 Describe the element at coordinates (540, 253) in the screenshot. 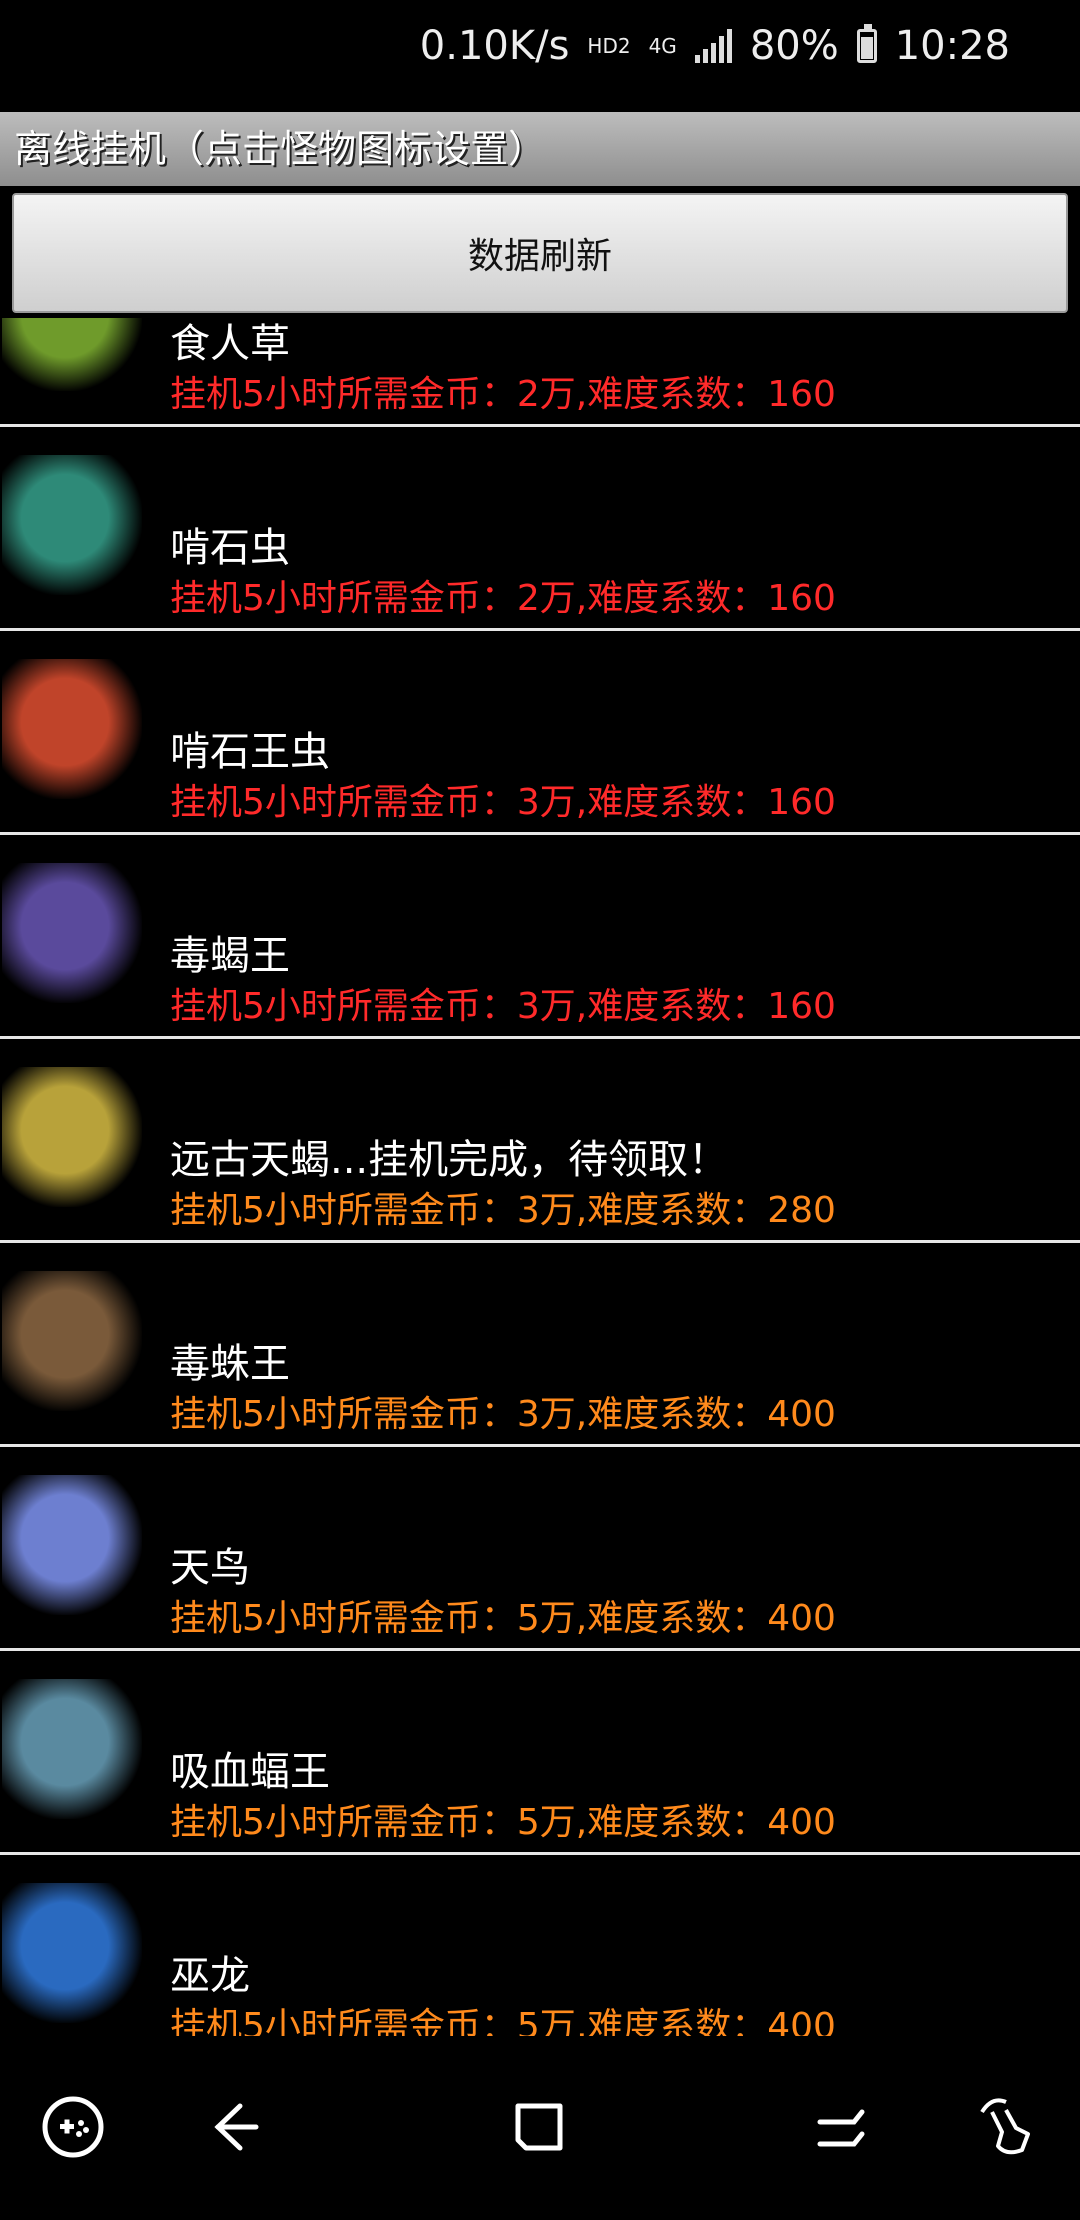

I see `refresh-button: 数据刷新` at that location.